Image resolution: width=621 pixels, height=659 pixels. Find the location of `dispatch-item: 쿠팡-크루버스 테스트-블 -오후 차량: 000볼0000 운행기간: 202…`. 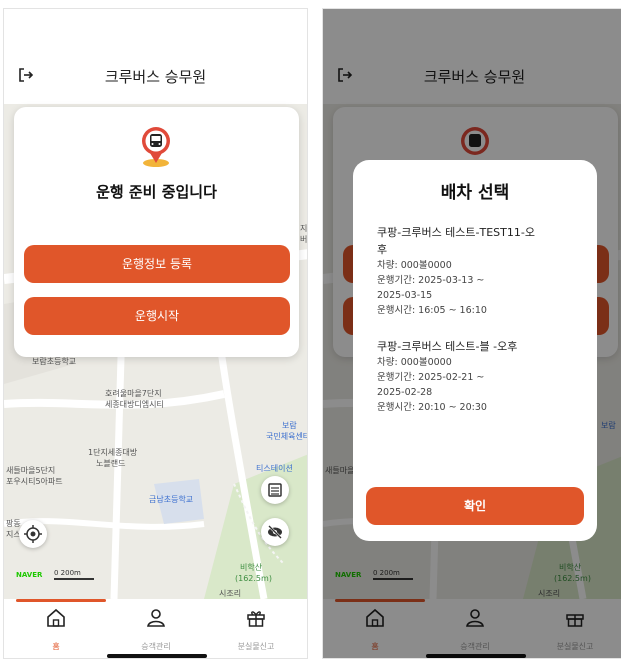

dispatch-item: 쿠팡-크루버스 테스트-블 -오후 차량: 000볼0000 운행기간: 202… is located at coordinates (477, 376).